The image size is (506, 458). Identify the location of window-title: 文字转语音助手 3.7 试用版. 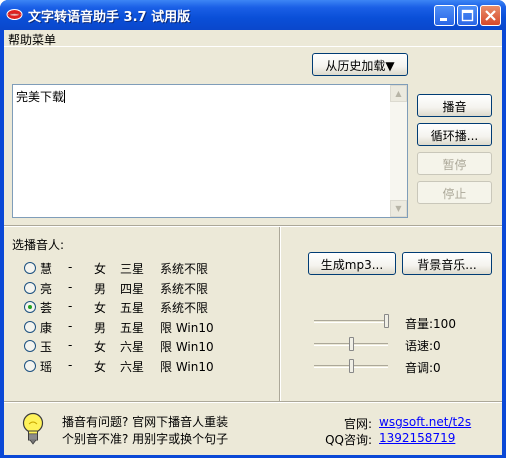
(109, 17).